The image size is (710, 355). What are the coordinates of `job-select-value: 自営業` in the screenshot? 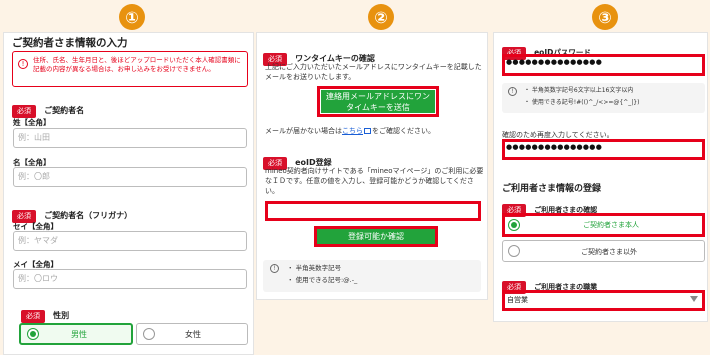 It's located at (517, 300).